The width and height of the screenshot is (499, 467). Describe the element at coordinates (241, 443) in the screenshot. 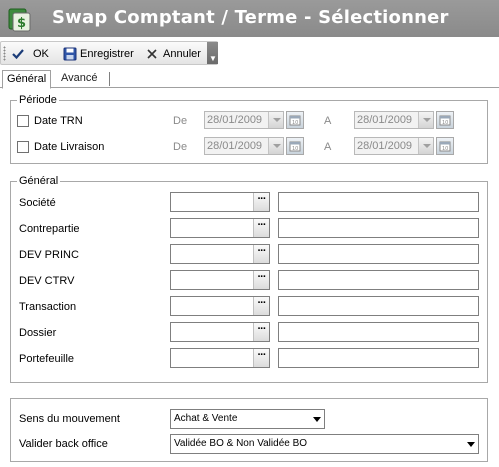

I see `valider-backoffice-value: Validée BO & Non Validée BO` at that location.